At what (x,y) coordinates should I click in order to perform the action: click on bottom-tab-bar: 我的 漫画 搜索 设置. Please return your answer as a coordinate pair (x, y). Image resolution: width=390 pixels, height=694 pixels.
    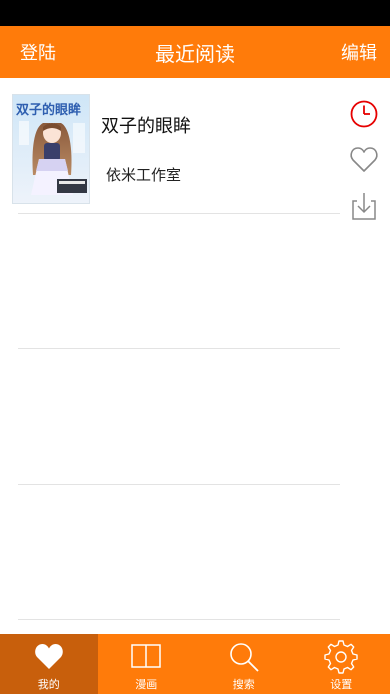
    Looking at the image, I should click on (195, 664).